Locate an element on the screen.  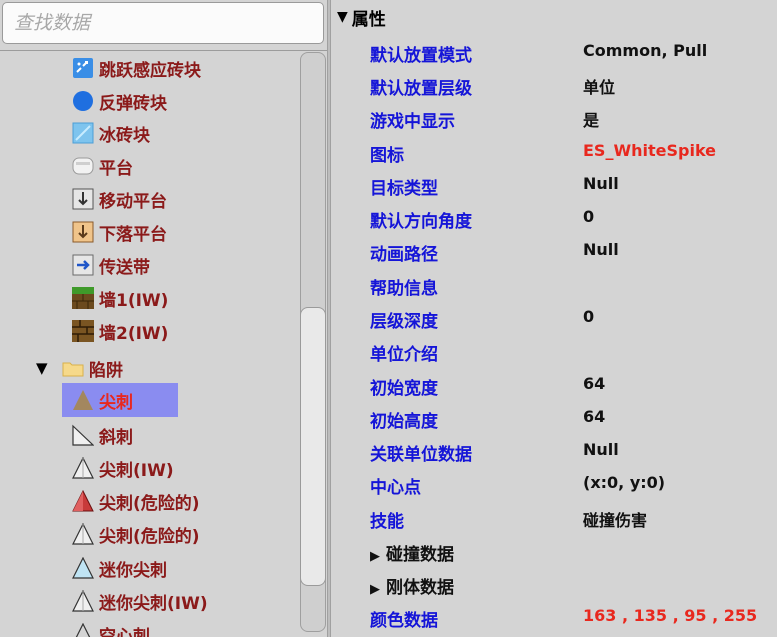
falling-platform-icon is located at coordinates (83, 232).